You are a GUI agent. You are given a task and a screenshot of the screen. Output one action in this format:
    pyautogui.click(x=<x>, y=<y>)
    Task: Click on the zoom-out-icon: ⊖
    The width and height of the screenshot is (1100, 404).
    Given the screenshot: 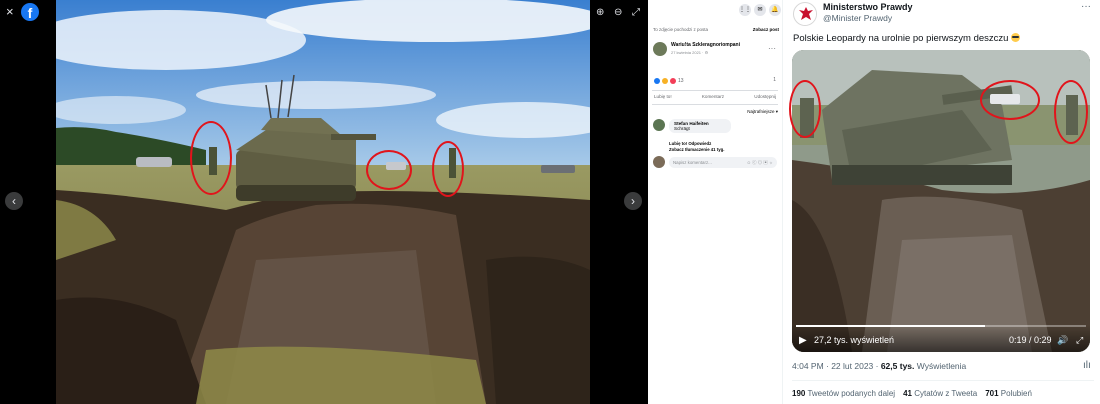 What is the action you would take?
    pyautogui.click(x=618, y=13)
    